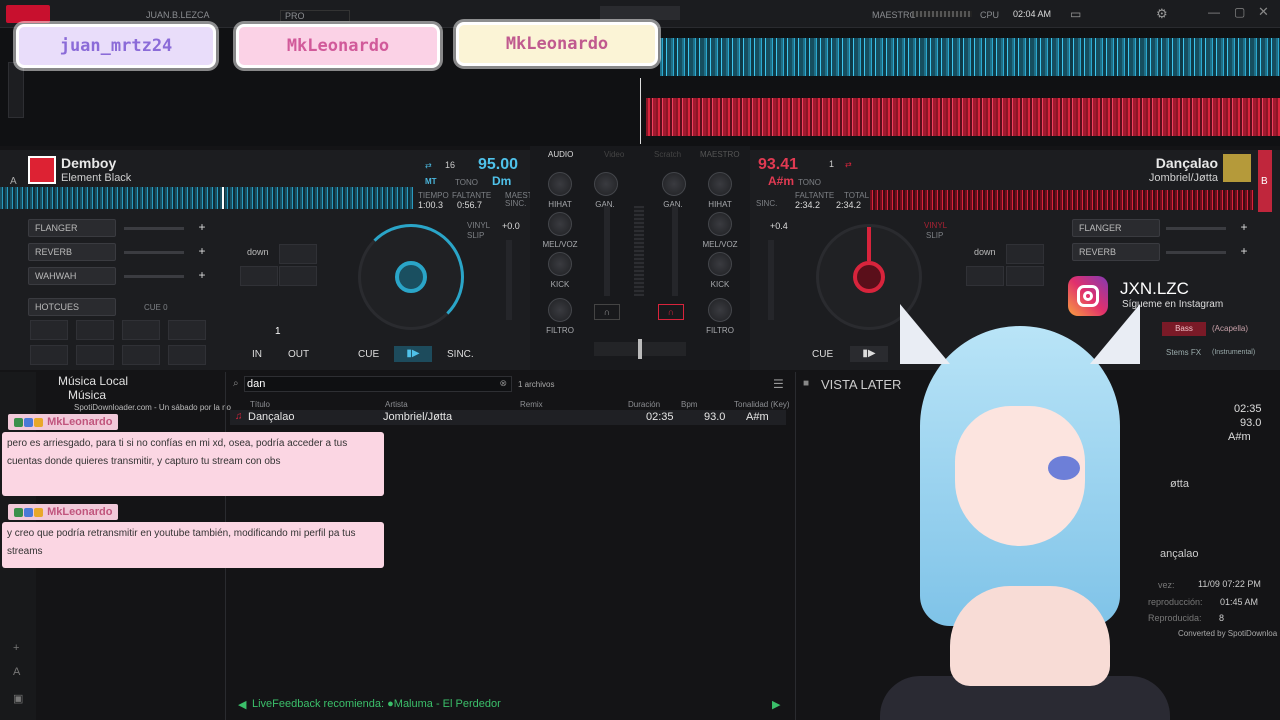  What do you see at coordinates (640, 349) in the screenshot?
I see `crossfader` at bounding box center [640, 349].